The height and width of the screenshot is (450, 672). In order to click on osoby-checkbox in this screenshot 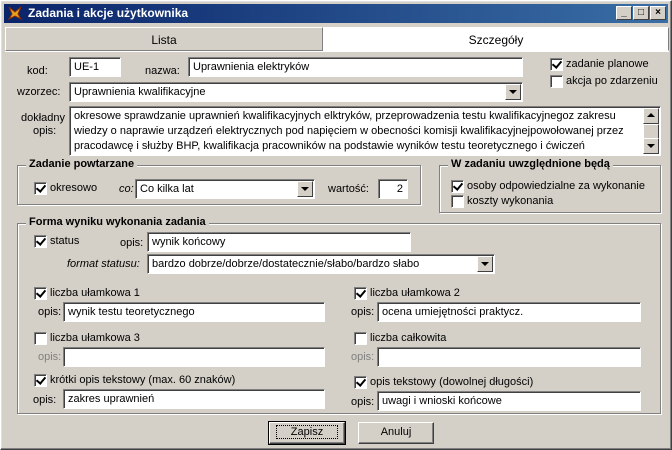, I will do `click(457, 186)`.